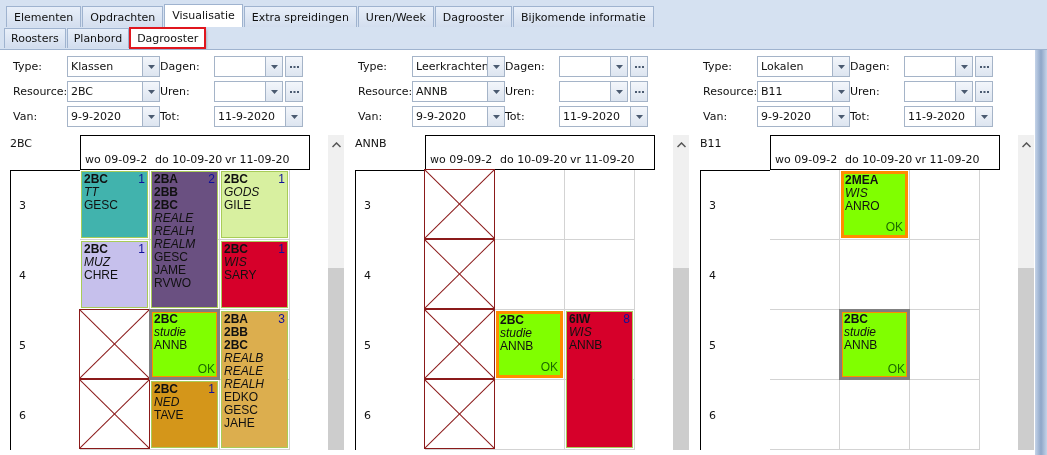 The image size is (1047, 455). Describe the element at coordinates (580, 319) in the screenshot. I see `class-code: 6IW` at that location.